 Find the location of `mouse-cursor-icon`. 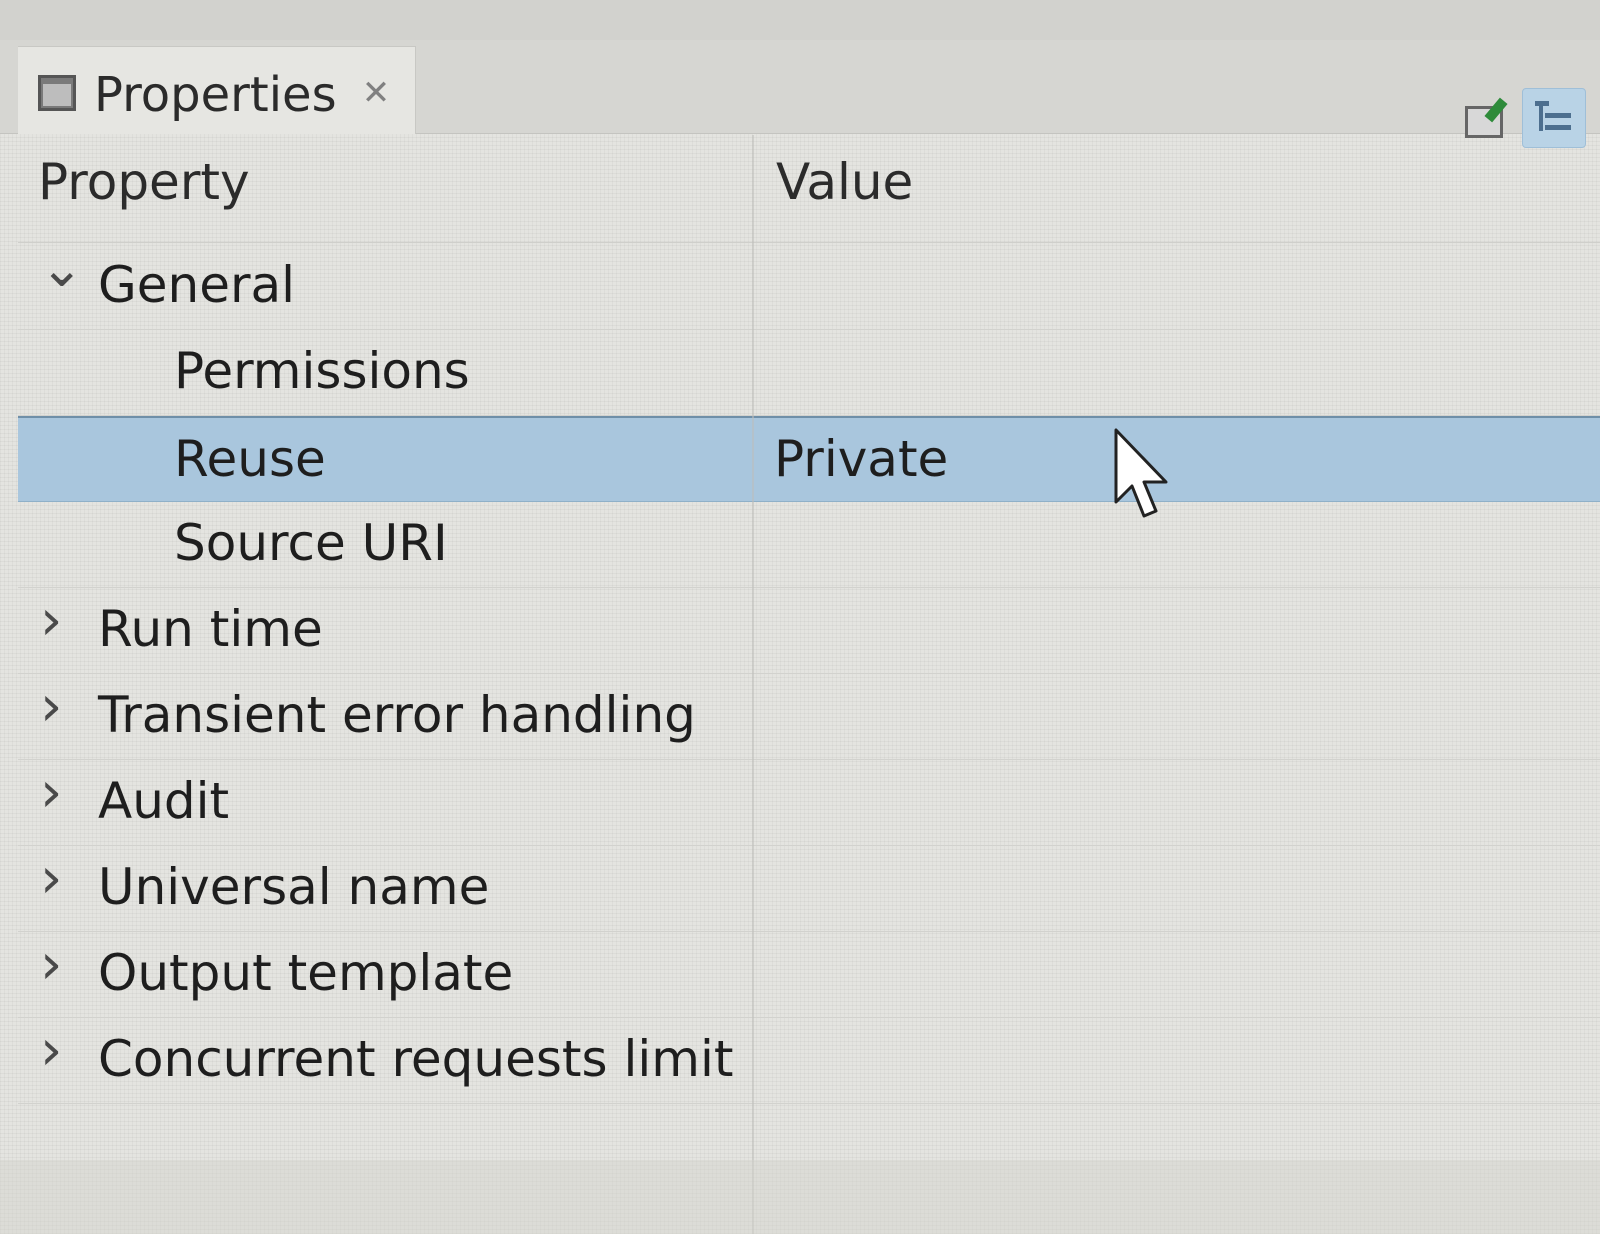

mouse-cursor-icon is located at coordinates (1141, 473).